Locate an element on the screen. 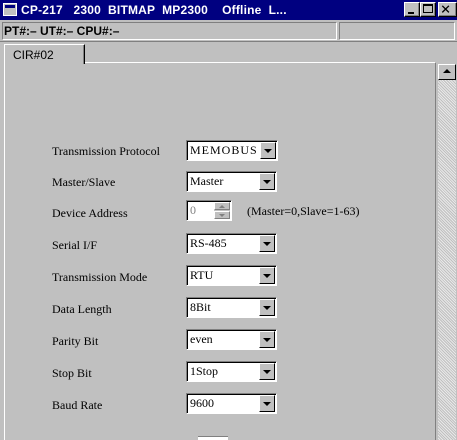 The image size is (457, 440). status-text: PT#:– UT#:– CPU#:– is located at coordinates (169, 31).